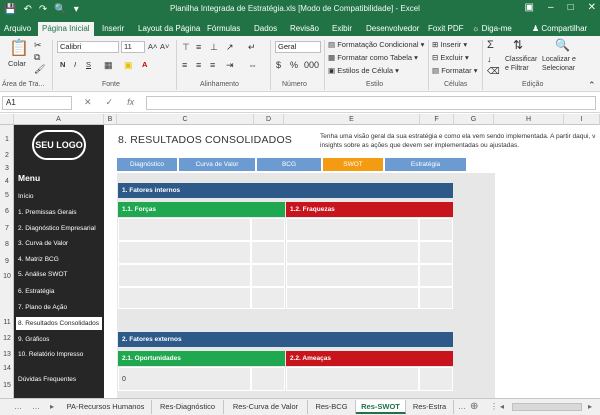 The height and width of the screenshot is (415, 600). Describe the element at coordinates (571, 7) in the screenshot. I see `maximize-icon: □` at that location.